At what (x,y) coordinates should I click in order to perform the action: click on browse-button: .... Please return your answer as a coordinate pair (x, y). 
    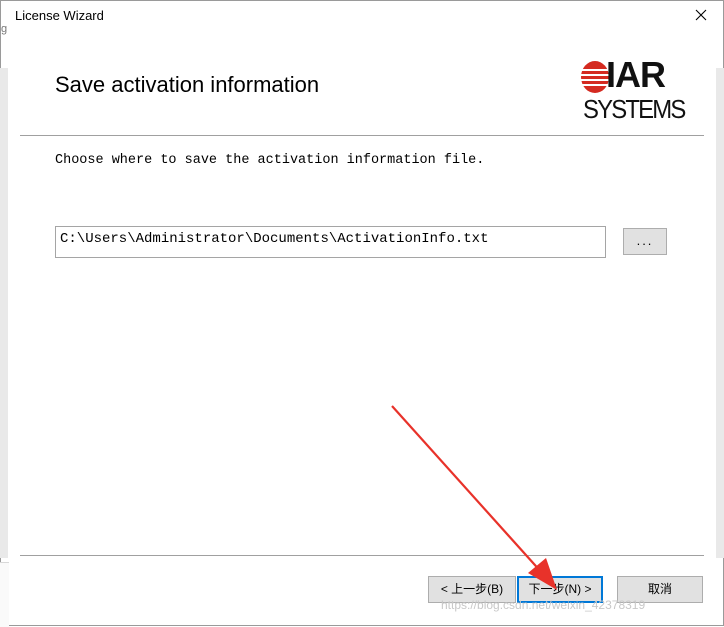
    Looking at the image, I should click on (645, 241).